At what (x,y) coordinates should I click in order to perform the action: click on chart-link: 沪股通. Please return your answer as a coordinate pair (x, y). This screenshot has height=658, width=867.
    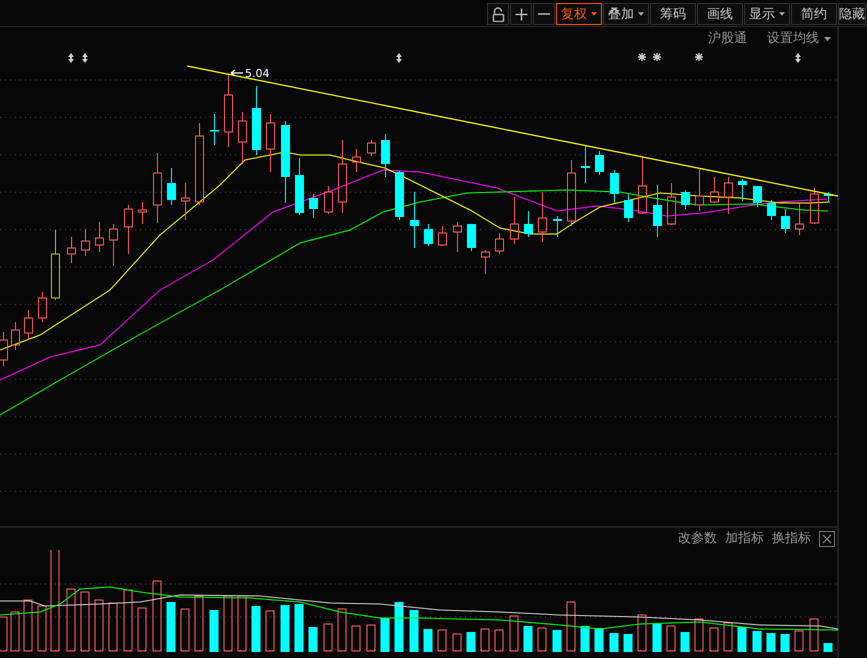
    Looking at the image, I should click on (727, 38).